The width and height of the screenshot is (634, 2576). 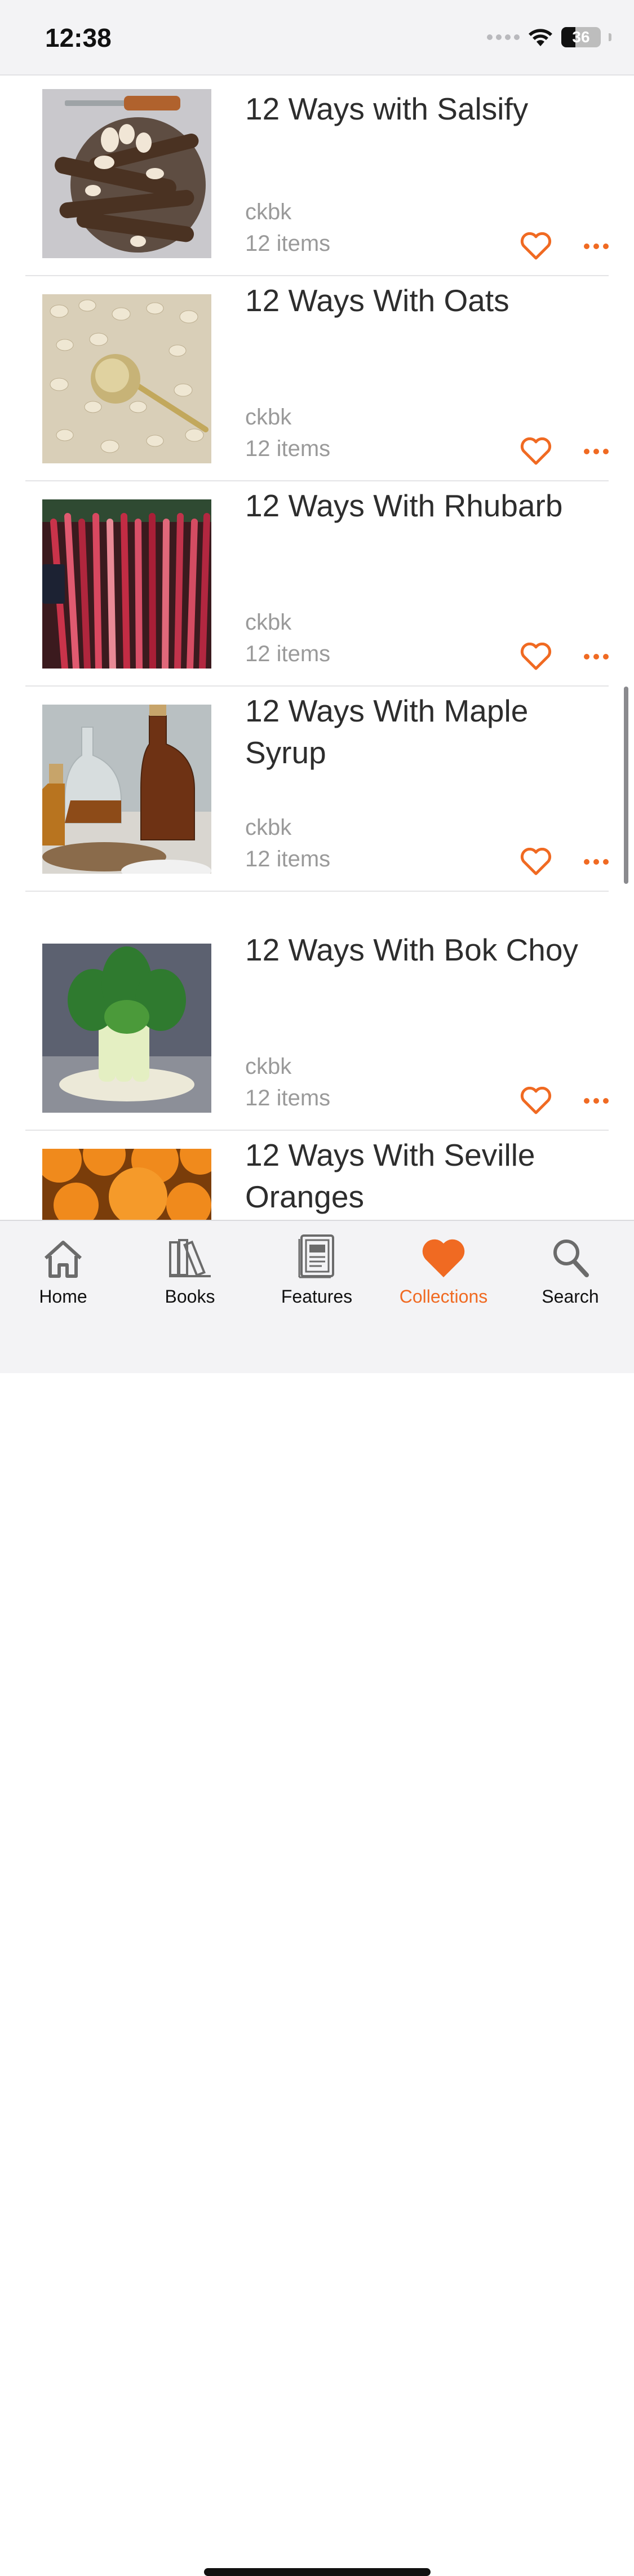 I want to click on tab-search: Search, so click(x=571, y=1270).